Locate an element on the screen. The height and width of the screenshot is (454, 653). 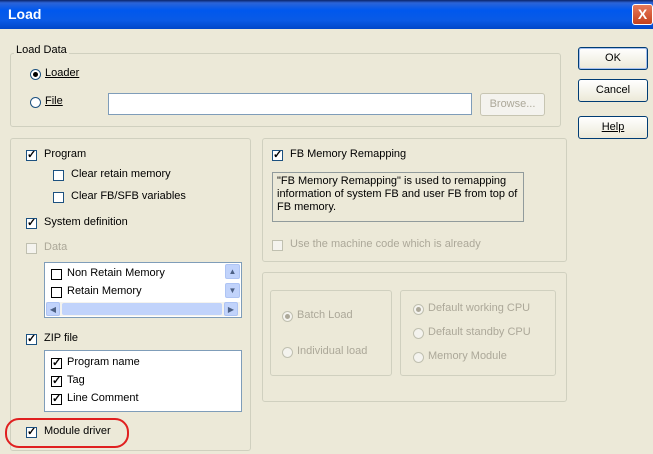
clear-fb-label: Clear FB/SFB variables is located at coordinates (128, 196).